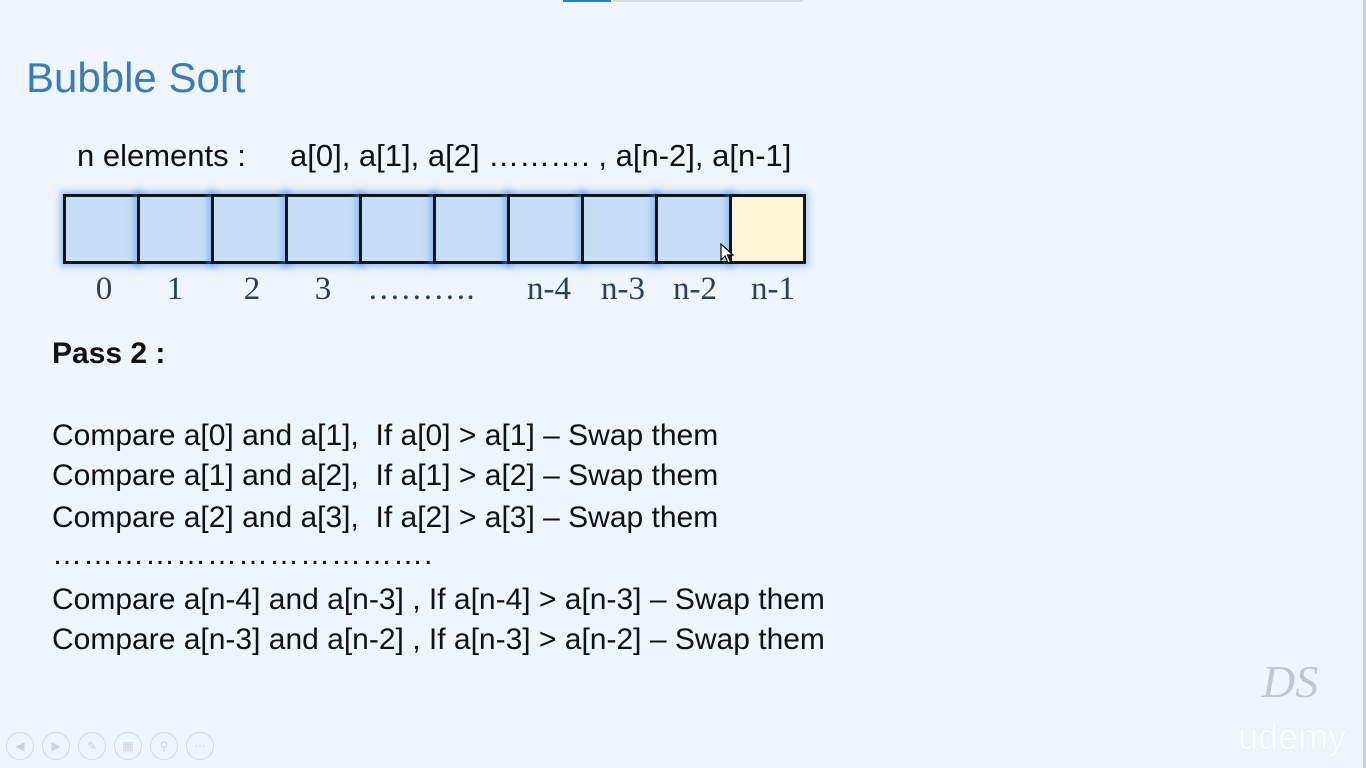 This screenshot has width=1366, height=768. What do you see at coordinates (200, 746) in the screenshot?
I see `more-options-icon: ⋯` at bounding box center [200, 746].